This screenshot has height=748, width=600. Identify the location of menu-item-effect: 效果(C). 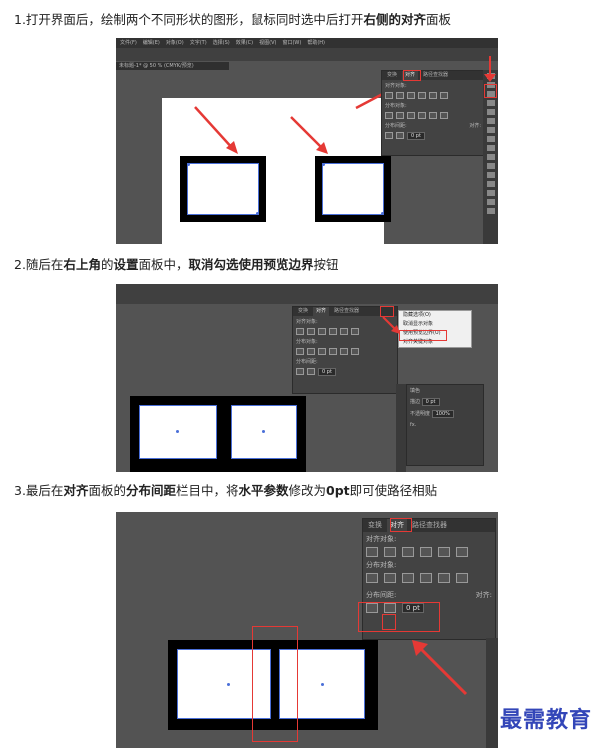
(244, 43).